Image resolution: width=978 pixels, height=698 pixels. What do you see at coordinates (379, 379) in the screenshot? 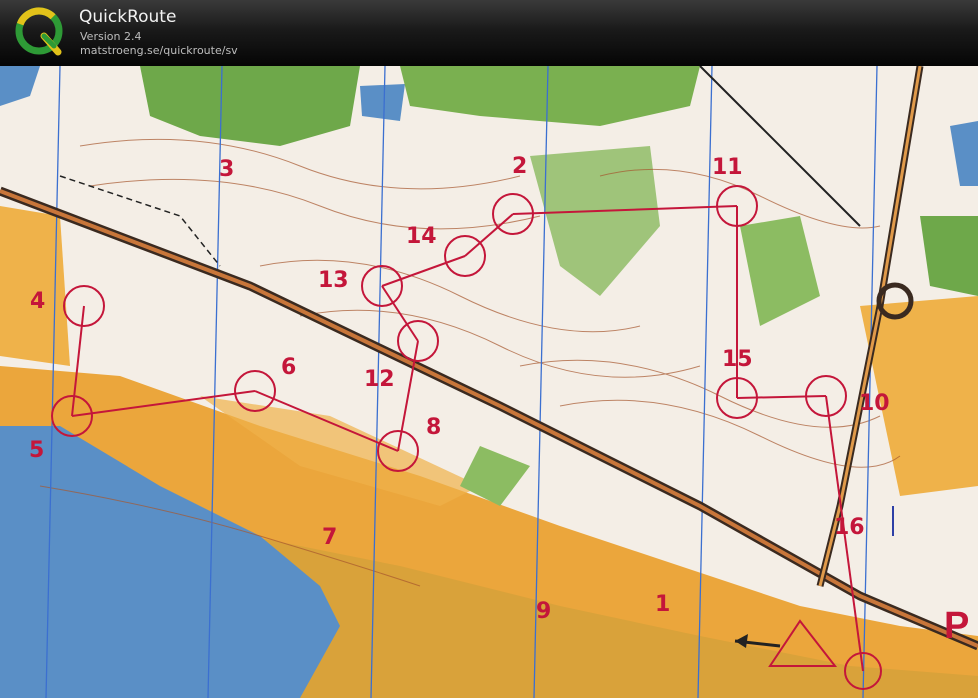
I see `control-number-12: 12` at bounding box center [379, 379].